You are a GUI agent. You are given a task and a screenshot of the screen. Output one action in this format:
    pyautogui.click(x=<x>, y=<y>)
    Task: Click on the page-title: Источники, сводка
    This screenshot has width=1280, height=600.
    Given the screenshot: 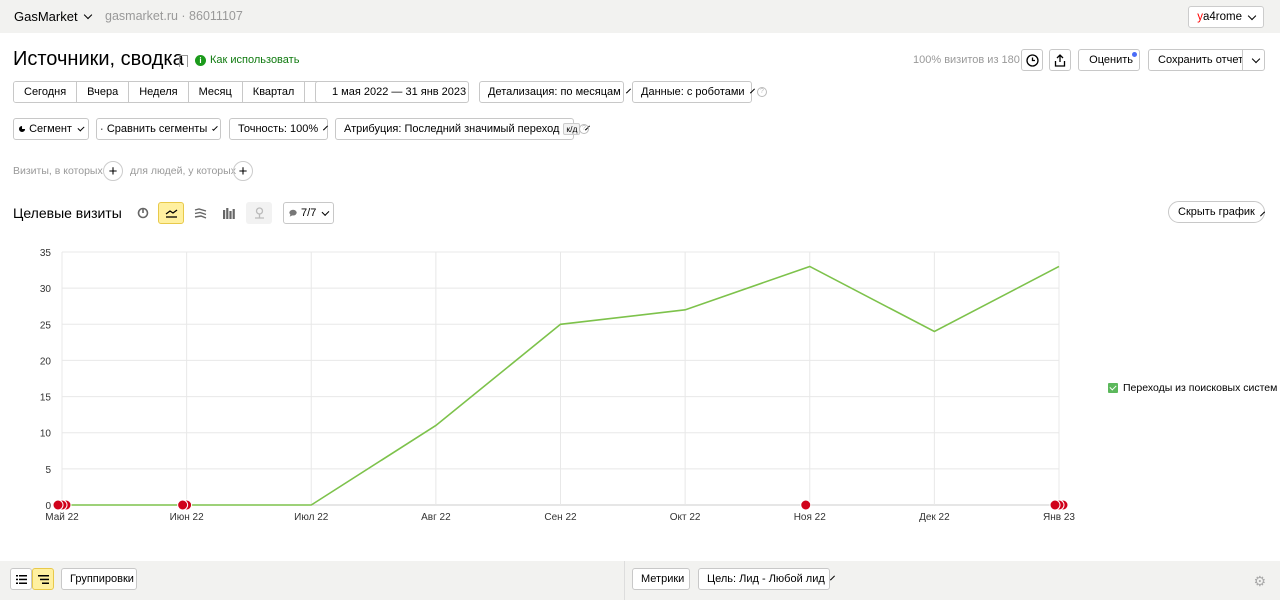 What is the action you would take?
    pyautogui.click(x=98, y=59)
    